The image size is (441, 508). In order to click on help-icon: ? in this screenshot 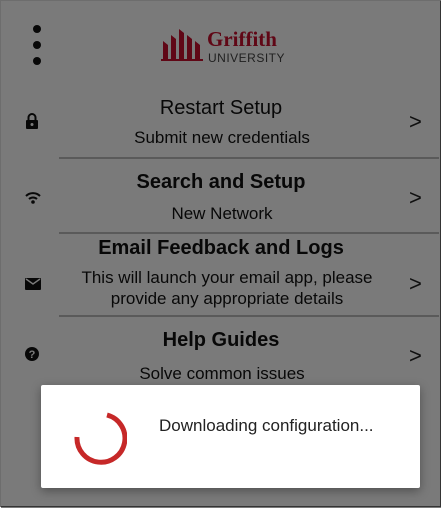, I will do `click(32, 356)`.